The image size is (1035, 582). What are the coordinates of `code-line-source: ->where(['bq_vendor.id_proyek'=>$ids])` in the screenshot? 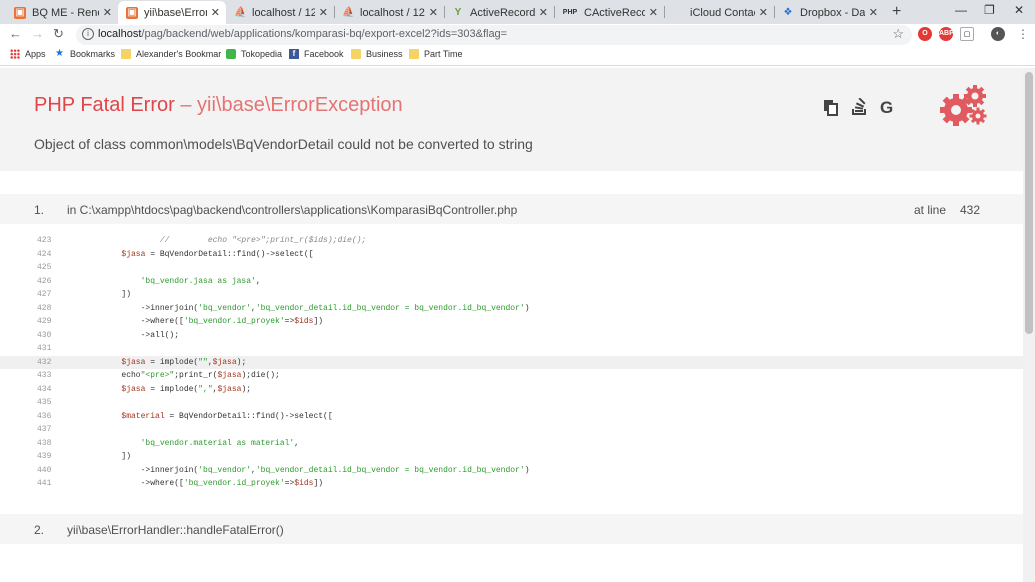 It's located at (203, 321).